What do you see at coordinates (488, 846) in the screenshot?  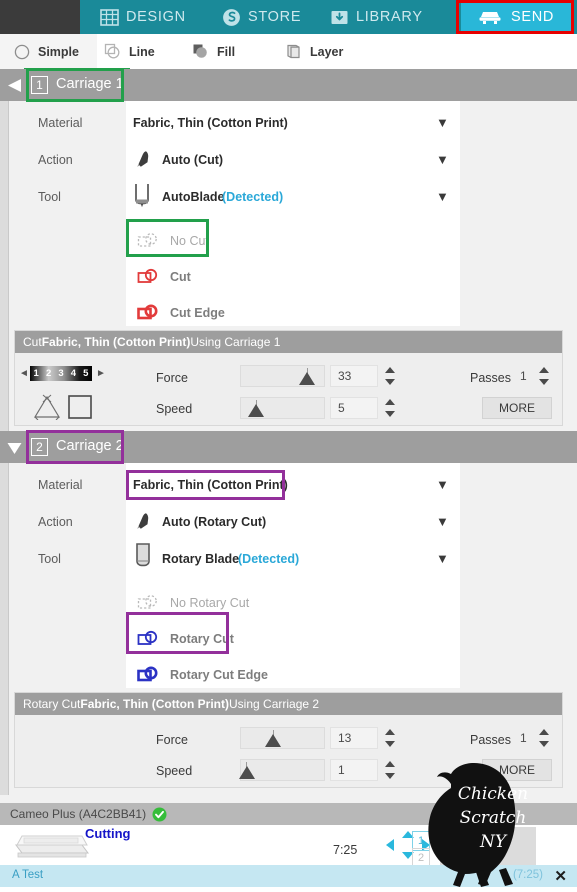 I see `send-button` at bounding box center [488, 846].